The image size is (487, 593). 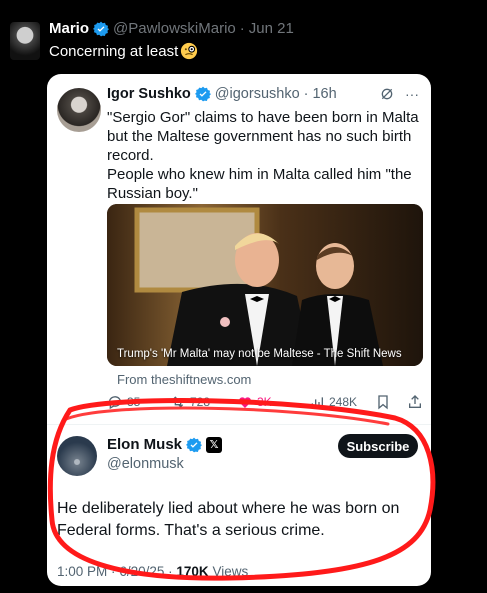 I want to click on tweet-text: Concerning at least, so click(x=123, y=51).